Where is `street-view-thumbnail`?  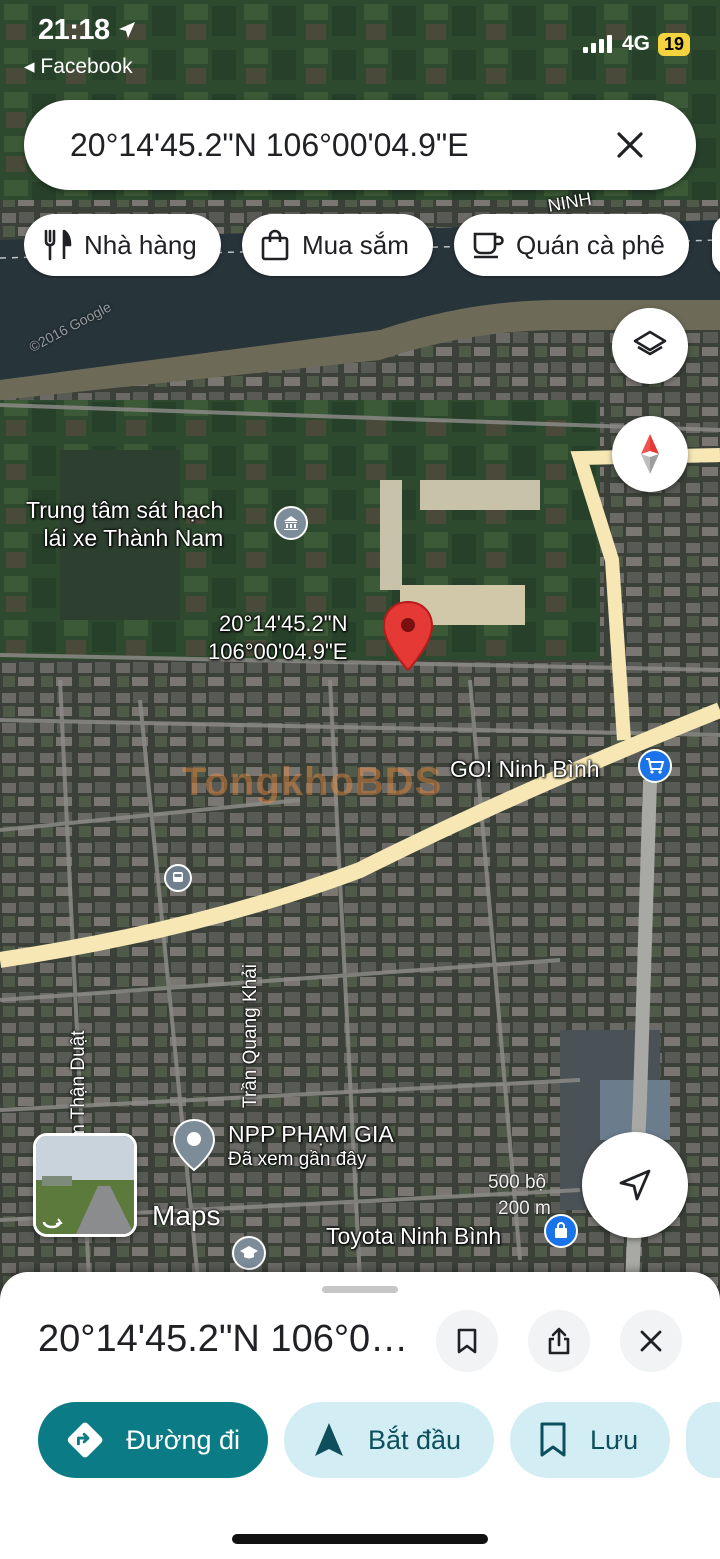 street-view-thumbnail is located at coordinates (85, 1185).